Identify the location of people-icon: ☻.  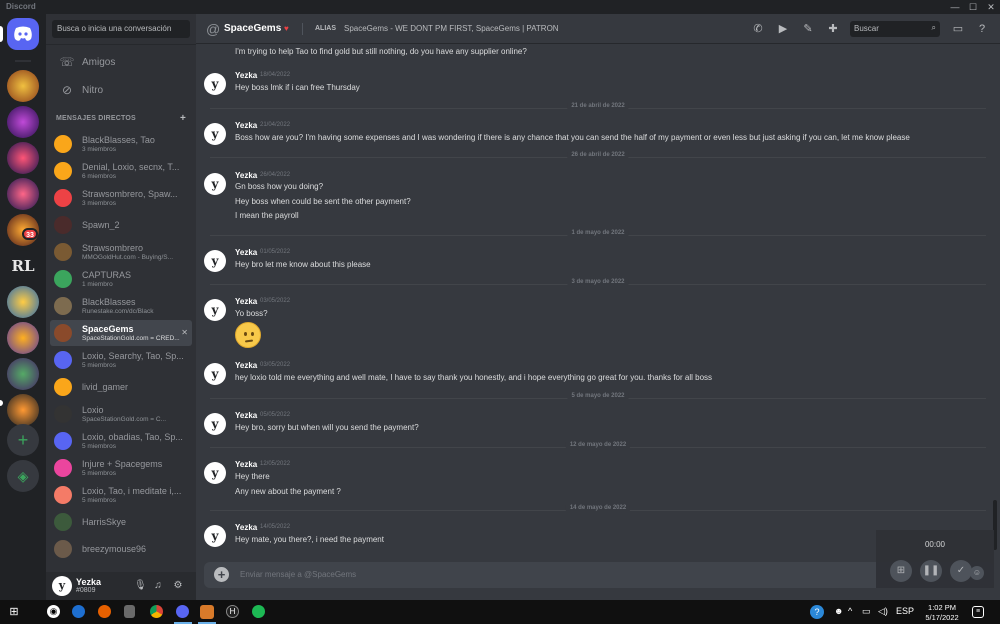
(838, 611).